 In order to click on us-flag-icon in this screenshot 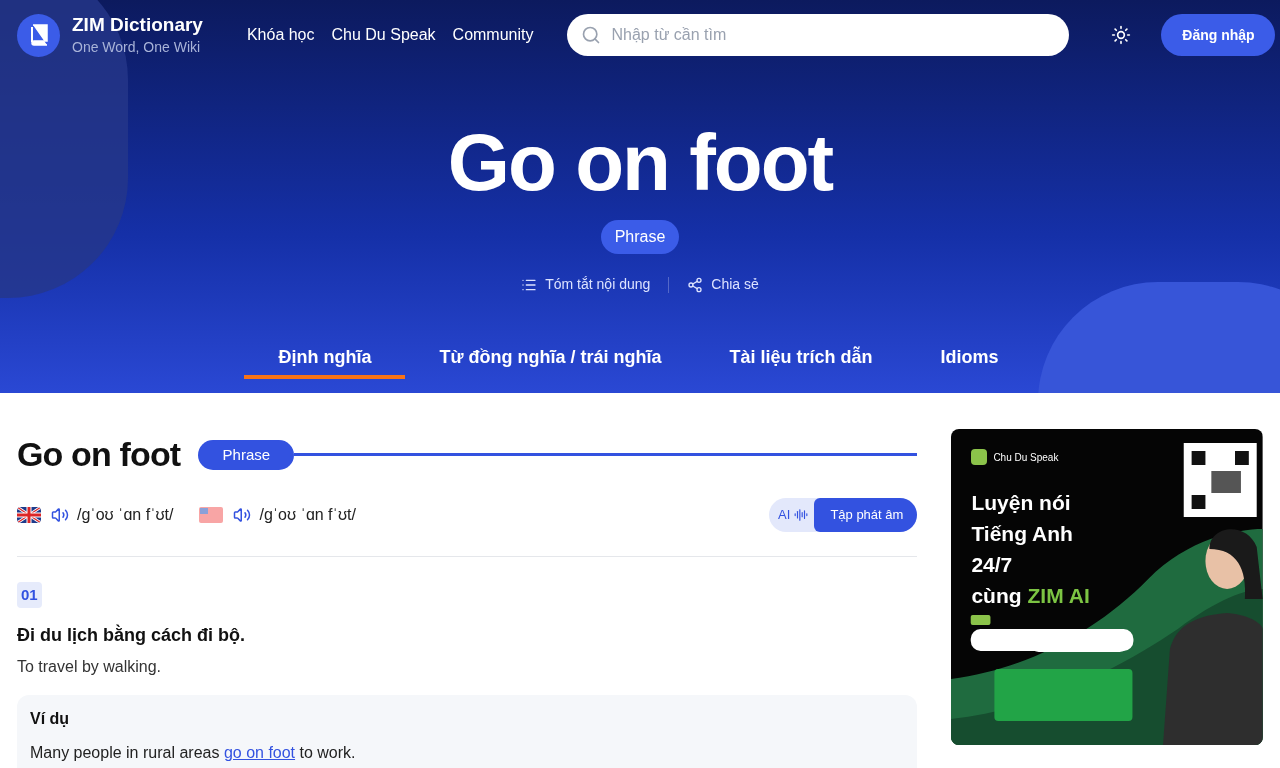, I will do `click(211, 515)`.